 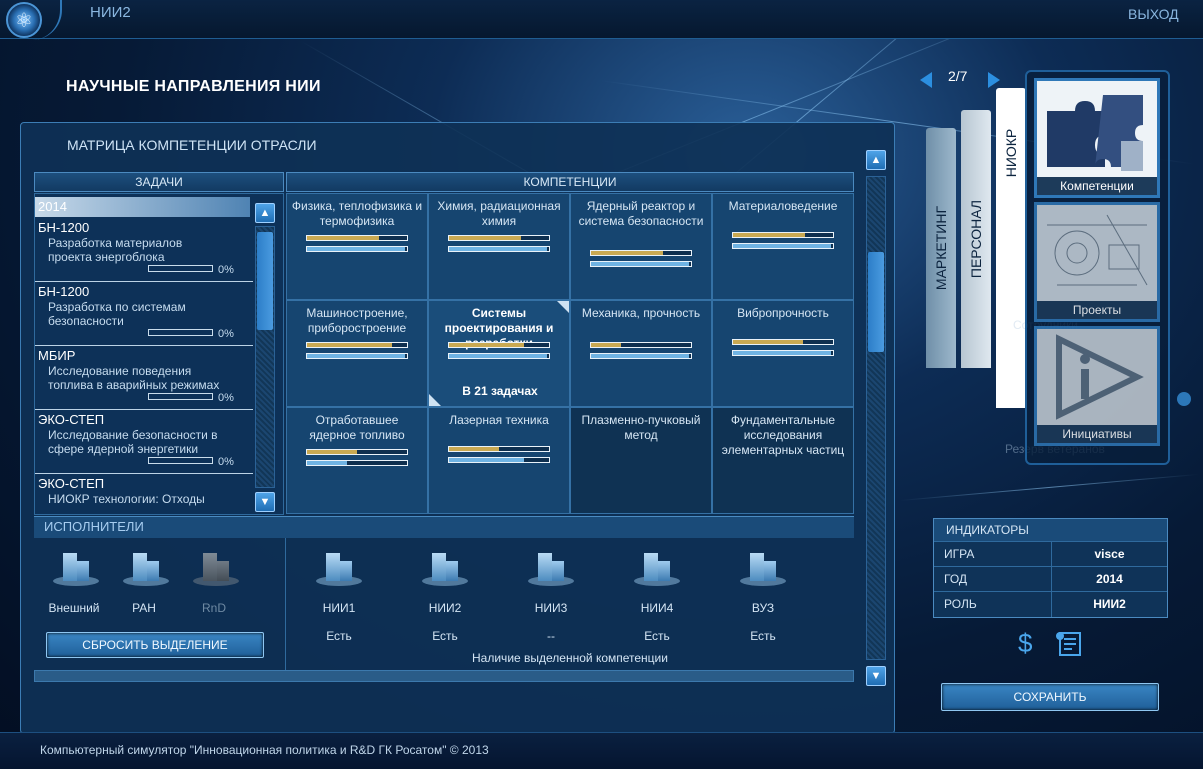 What do you see at coordinates (499, 246) in the screenshot?
I see `competency-cell: Химия, радиационная химия` at bounding box center [499, 246].